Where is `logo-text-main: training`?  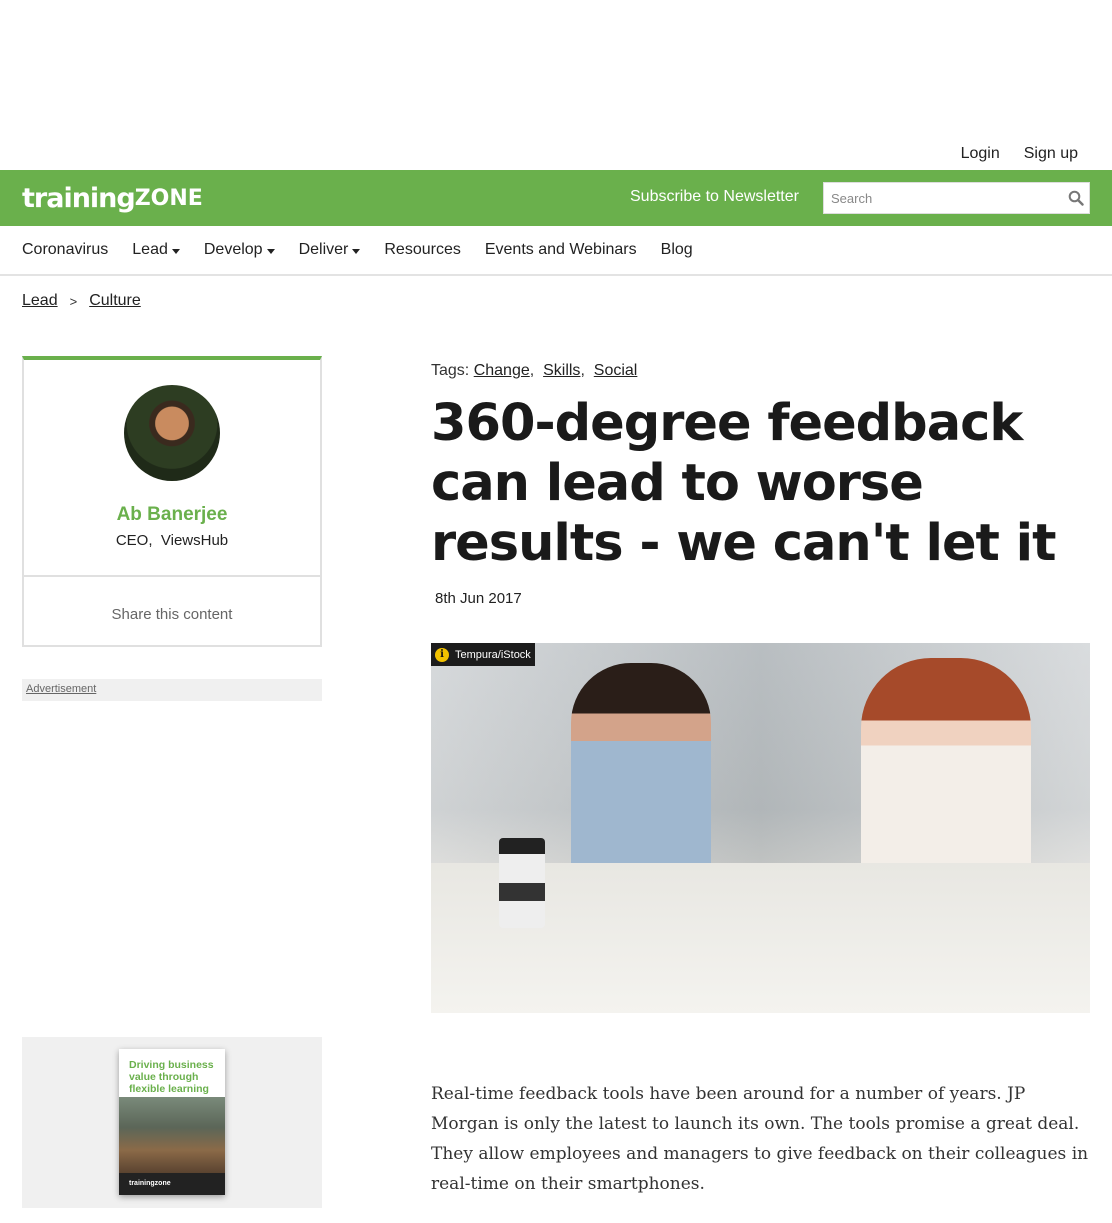 logo-text-main: training is located at coordinates (79, 198).